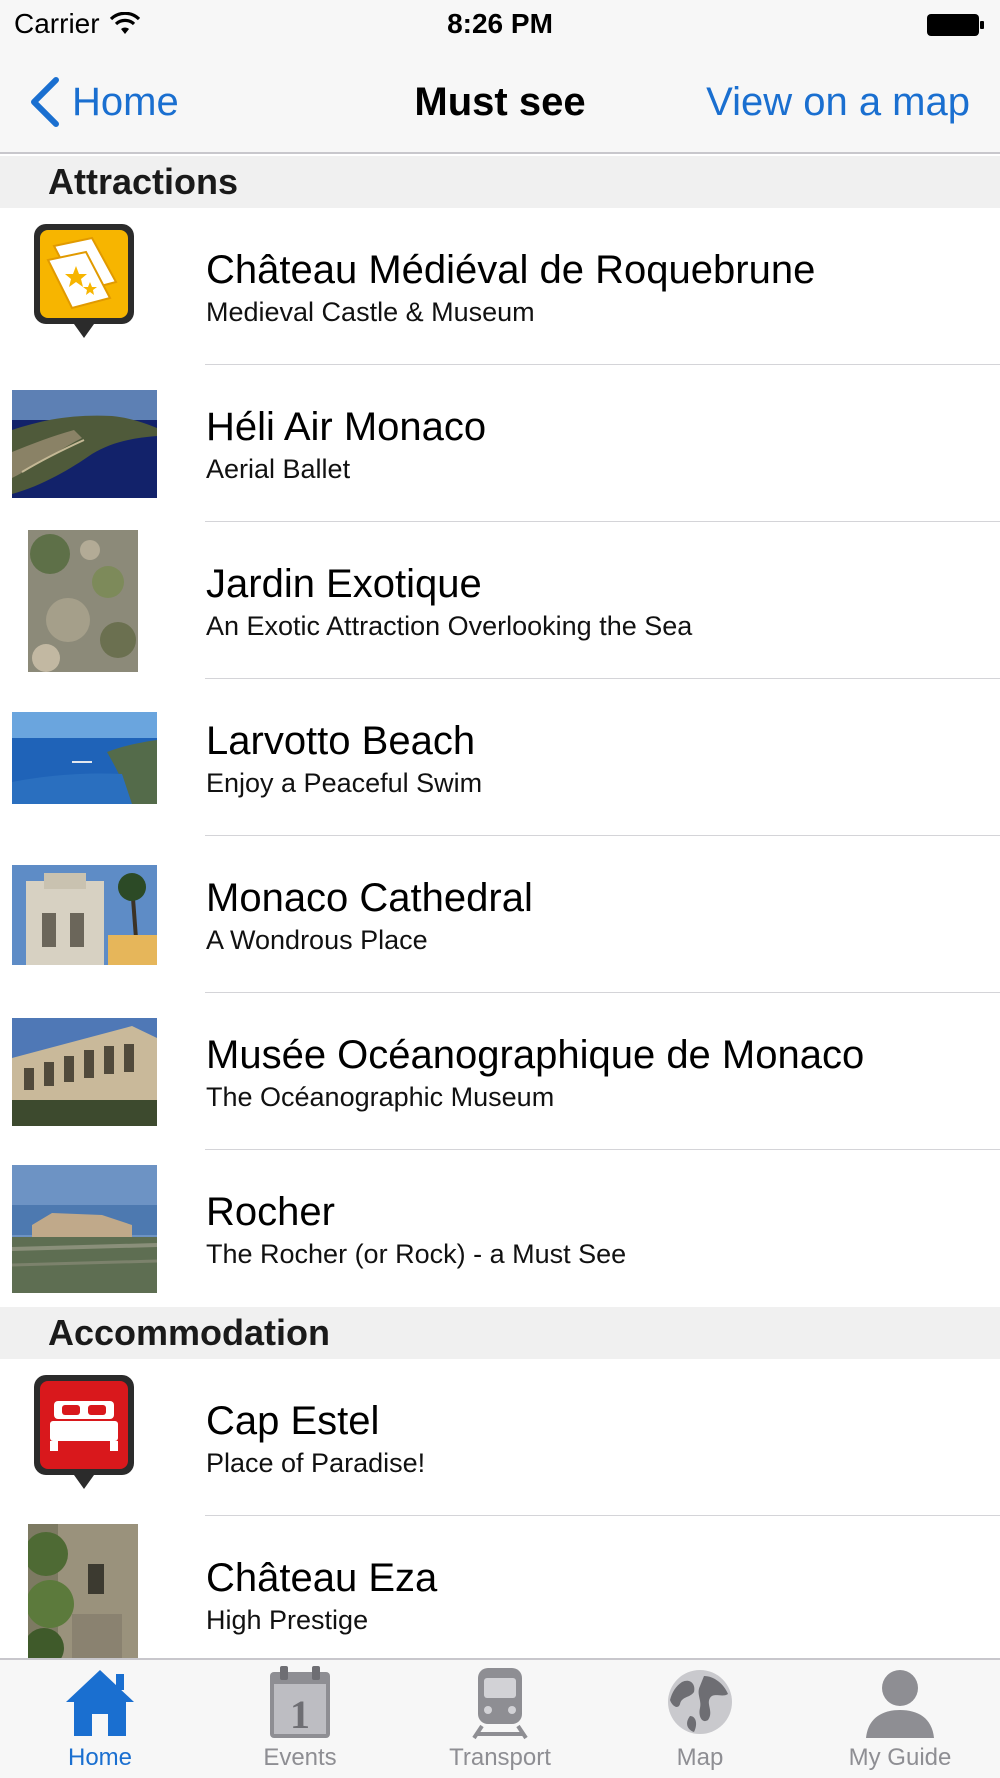 This screenshot has width=1000, height=1778. Describe the element at coordinates (535, 1055) in the screenshot. I see `item-title: Musée Océanographique de Monaco` at that location.